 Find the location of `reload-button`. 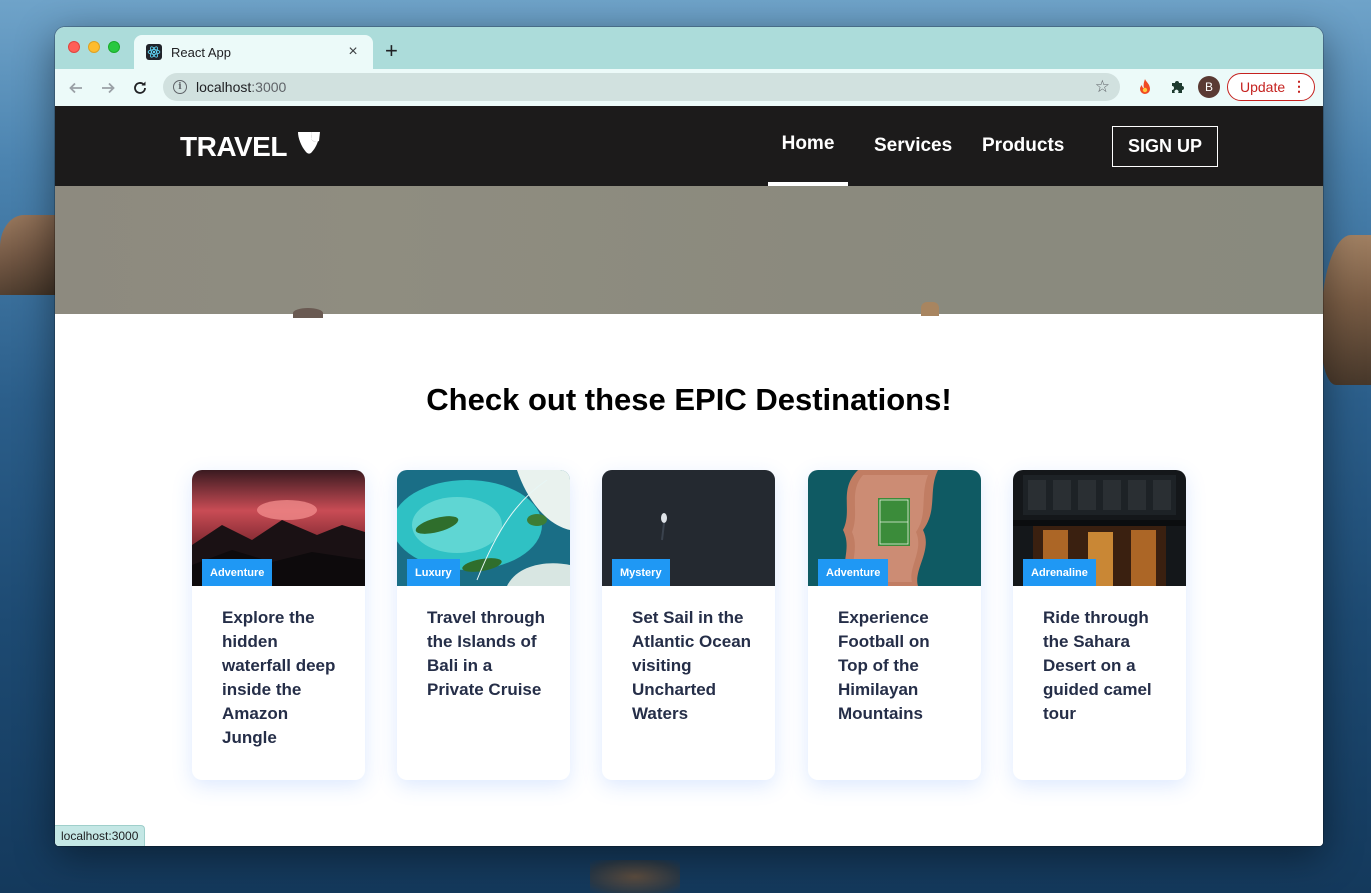

reload-button is located at coordinates (140, 88).